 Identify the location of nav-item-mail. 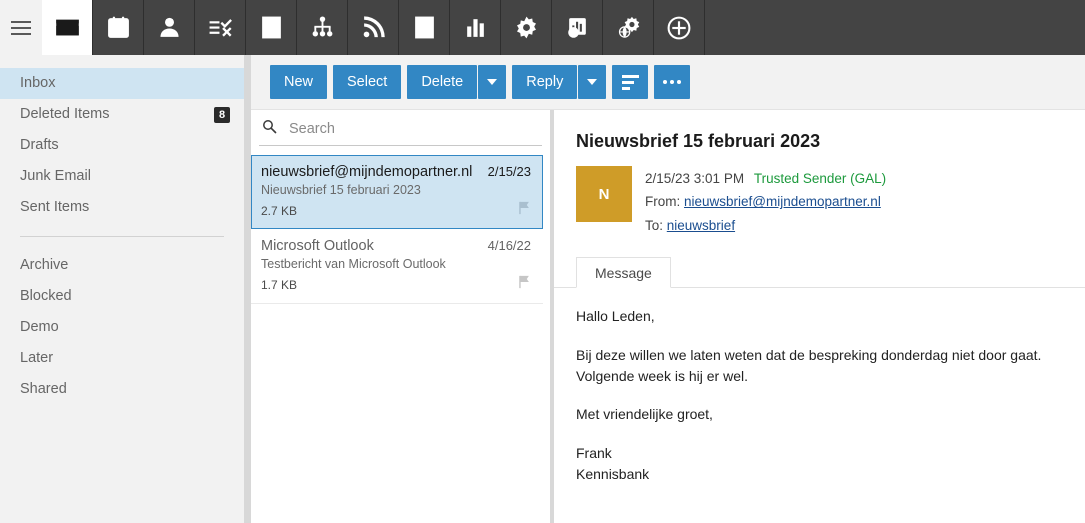
(67, 27).